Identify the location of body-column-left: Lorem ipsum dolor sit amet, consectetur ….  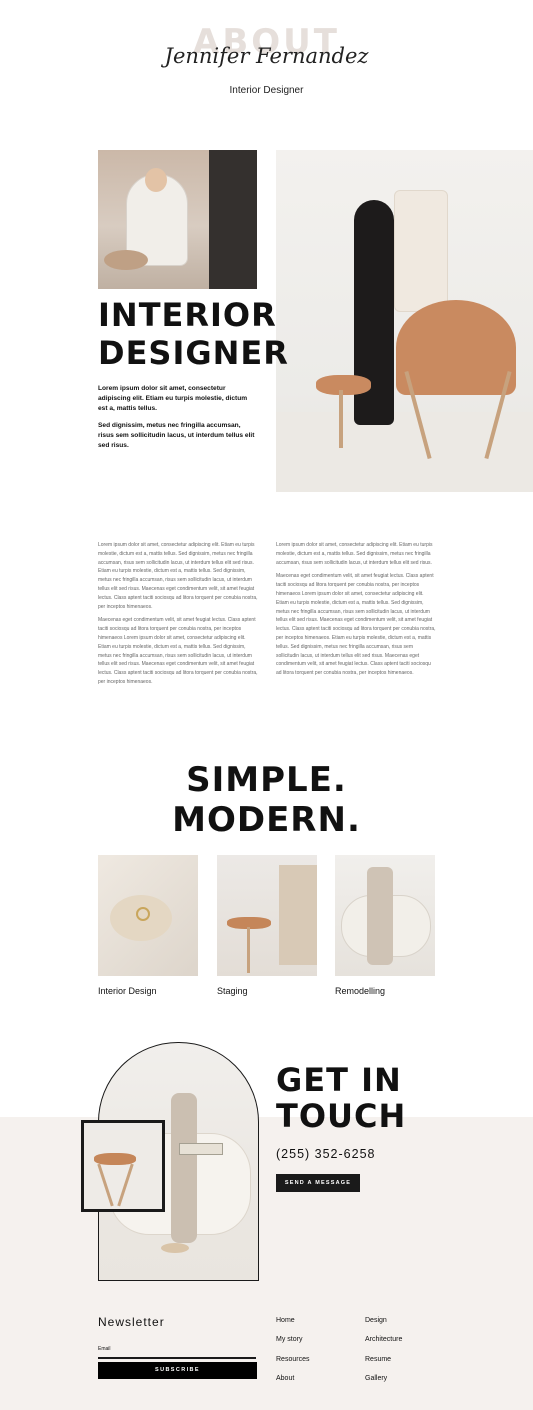
(178, 616).